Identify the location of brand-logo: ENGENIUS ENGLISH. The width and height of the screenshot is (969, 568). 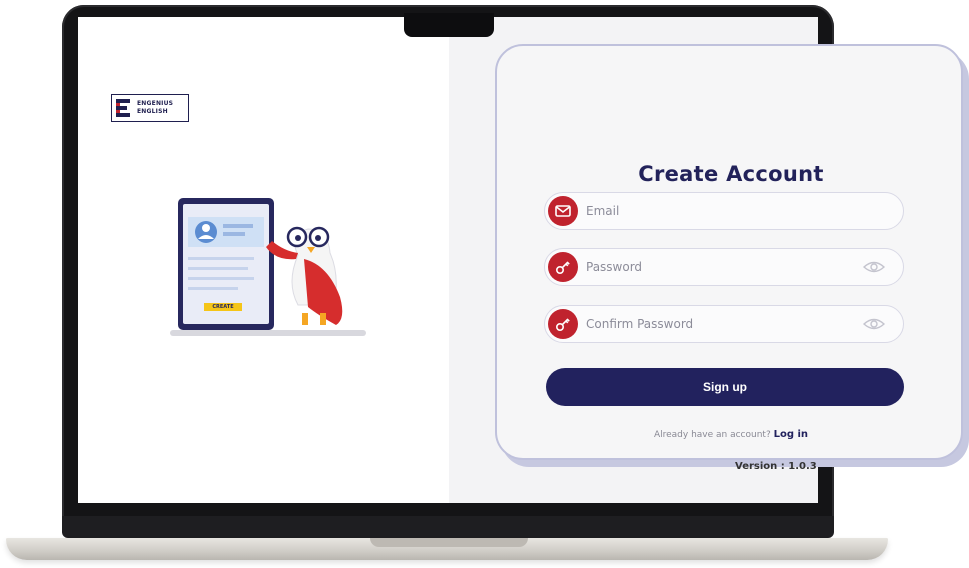
(150, 108).